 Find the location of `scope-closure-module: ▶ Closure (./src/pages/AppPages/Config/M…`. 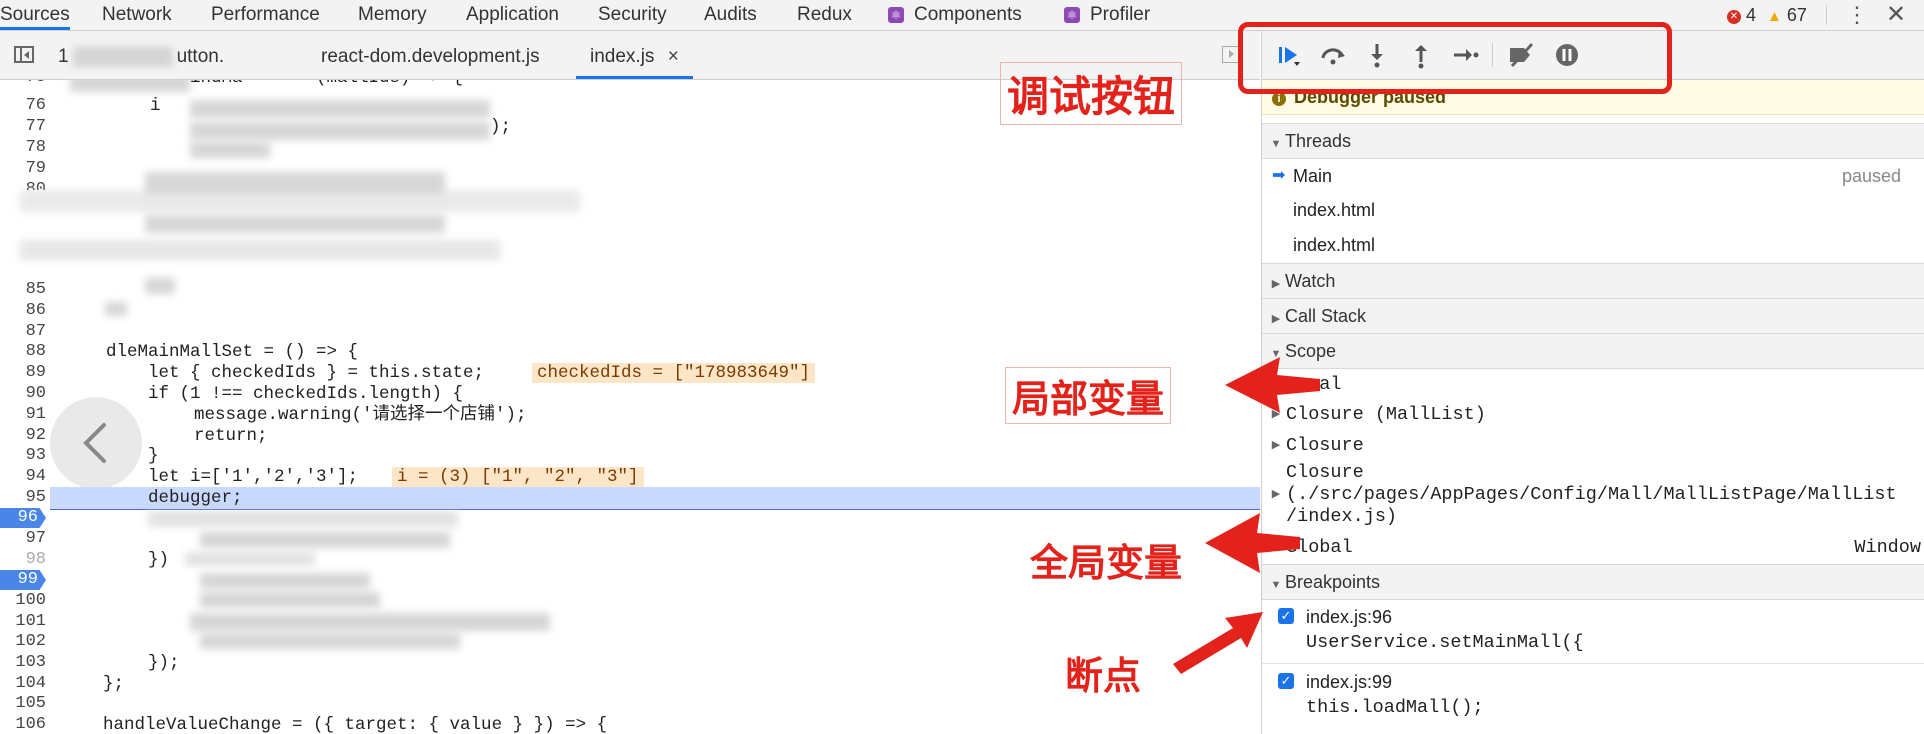

scope-closure-module: ▶ Closure (./src/pages/AppPages/Config/M… is located at coordinates (1593, 497).